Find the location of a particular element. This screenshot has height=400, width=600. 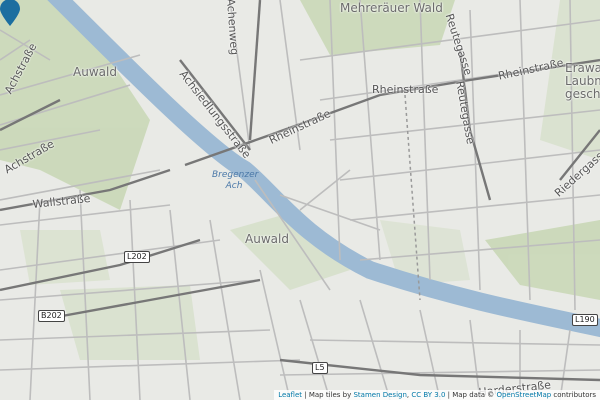

road-shield: L5 is located at coordinates (320, 368).